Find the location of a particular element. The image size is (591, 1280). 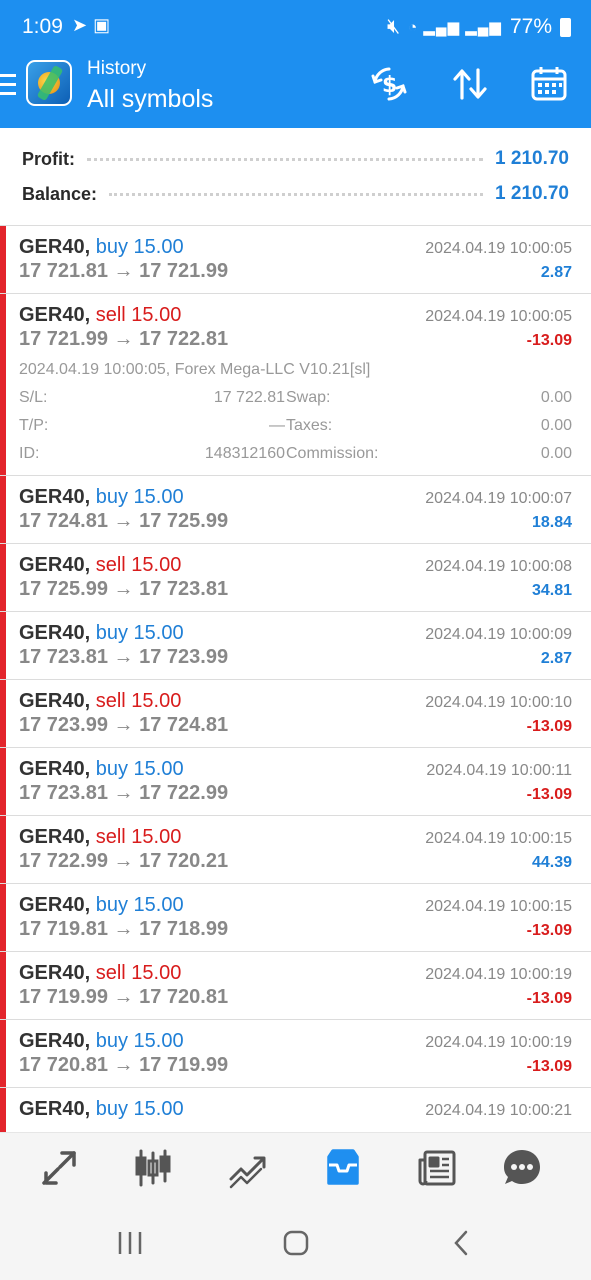

id-value: 148312160 is located at coordinates (244, 453).